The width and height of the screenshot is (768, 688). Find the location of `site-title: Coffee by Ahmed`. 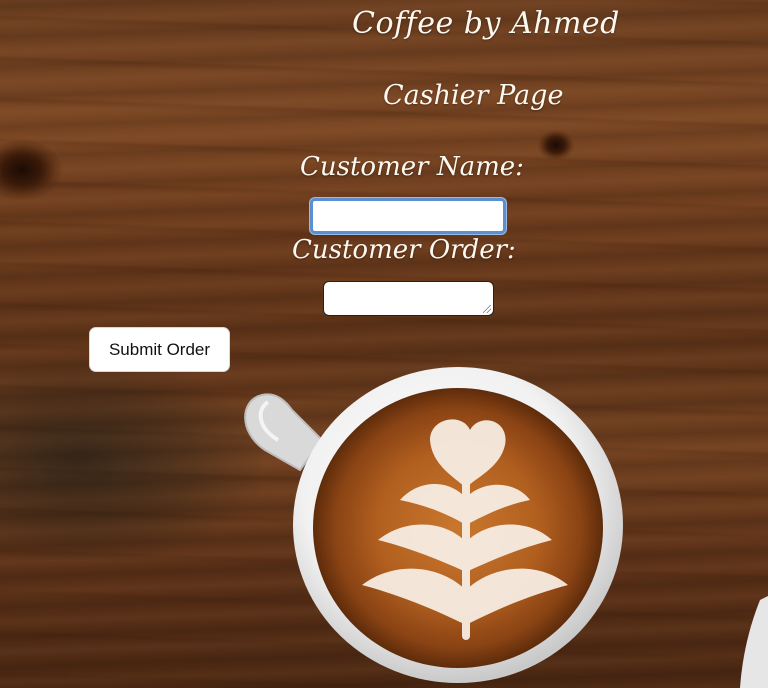

site-title: Coffee by Ahmed is located at coordinates (486, 23).